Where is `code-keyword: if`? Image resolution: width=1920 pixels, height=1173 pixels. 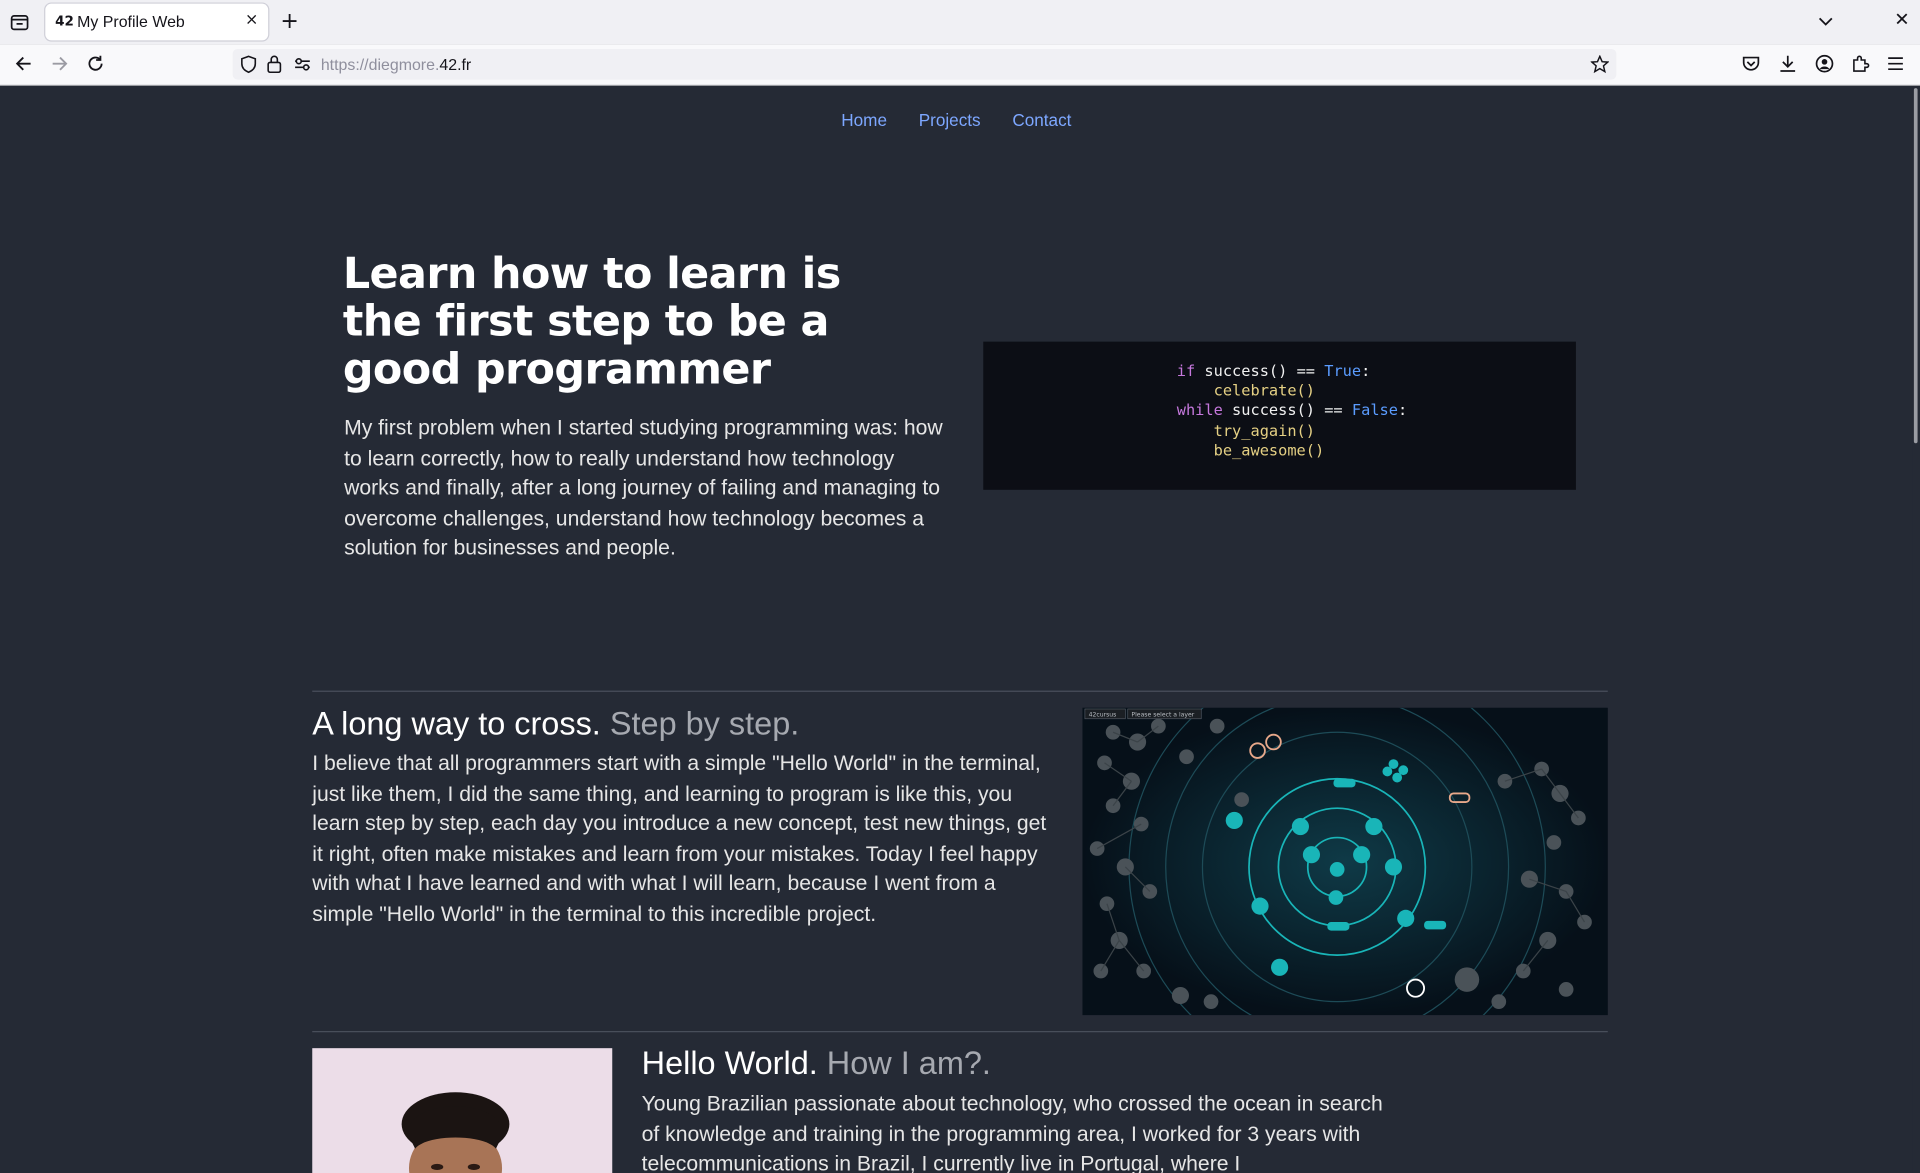
code-keyword: if is located at coordinates (1186, 370).